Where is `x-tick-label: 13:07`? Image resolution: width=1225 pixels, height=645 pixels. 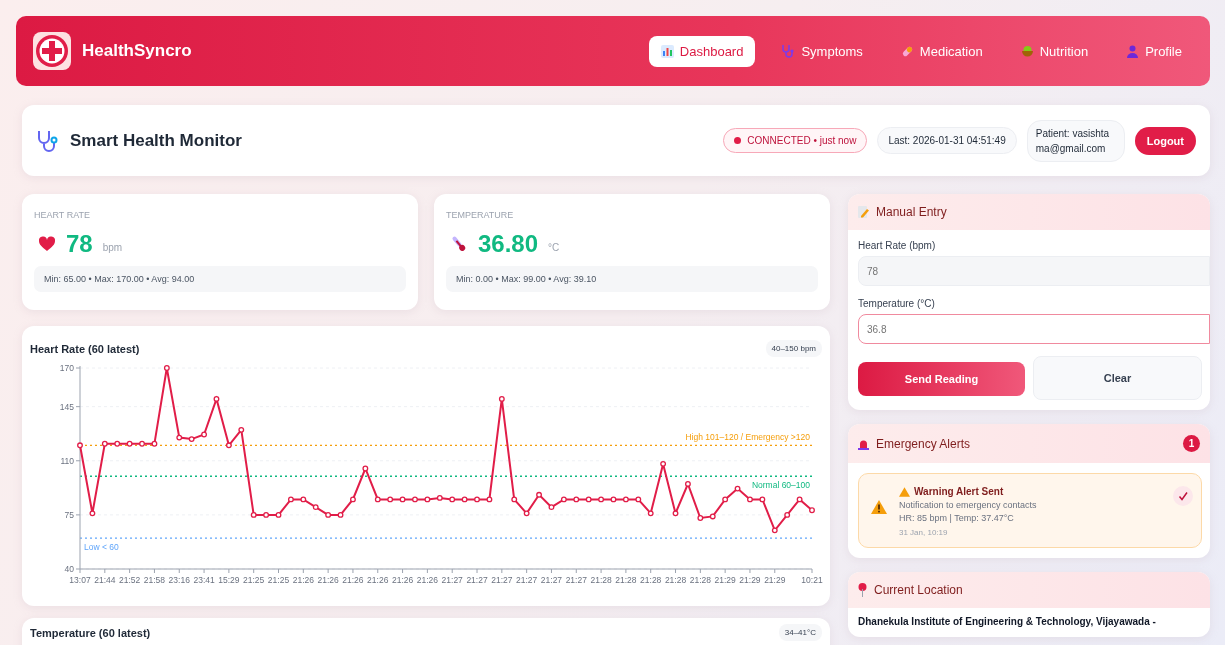
x-tick-label: 13:07 is located at coordinates (80, 580).